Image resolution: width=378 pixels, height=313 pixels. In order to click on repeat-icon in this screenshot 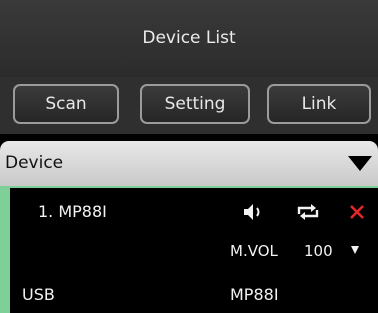, I will do `click(308, 212)`.